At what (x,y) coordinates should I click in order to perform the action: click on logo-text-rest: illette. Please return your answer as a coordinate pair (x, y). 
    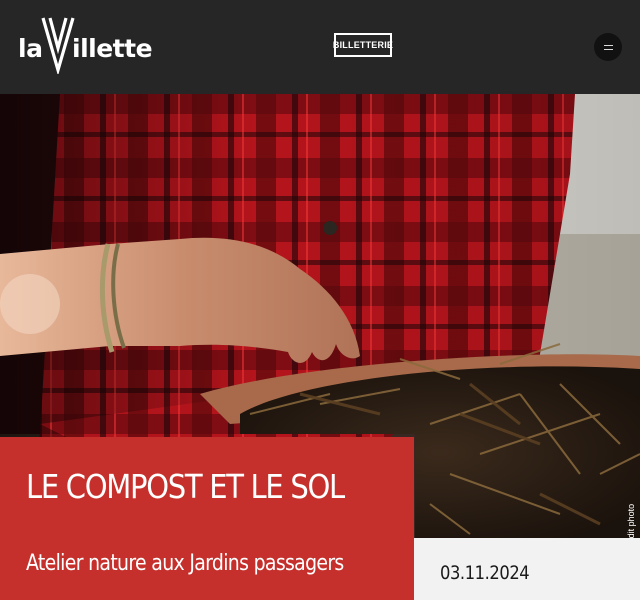
    Looking at the image, I should click on (112, 48).